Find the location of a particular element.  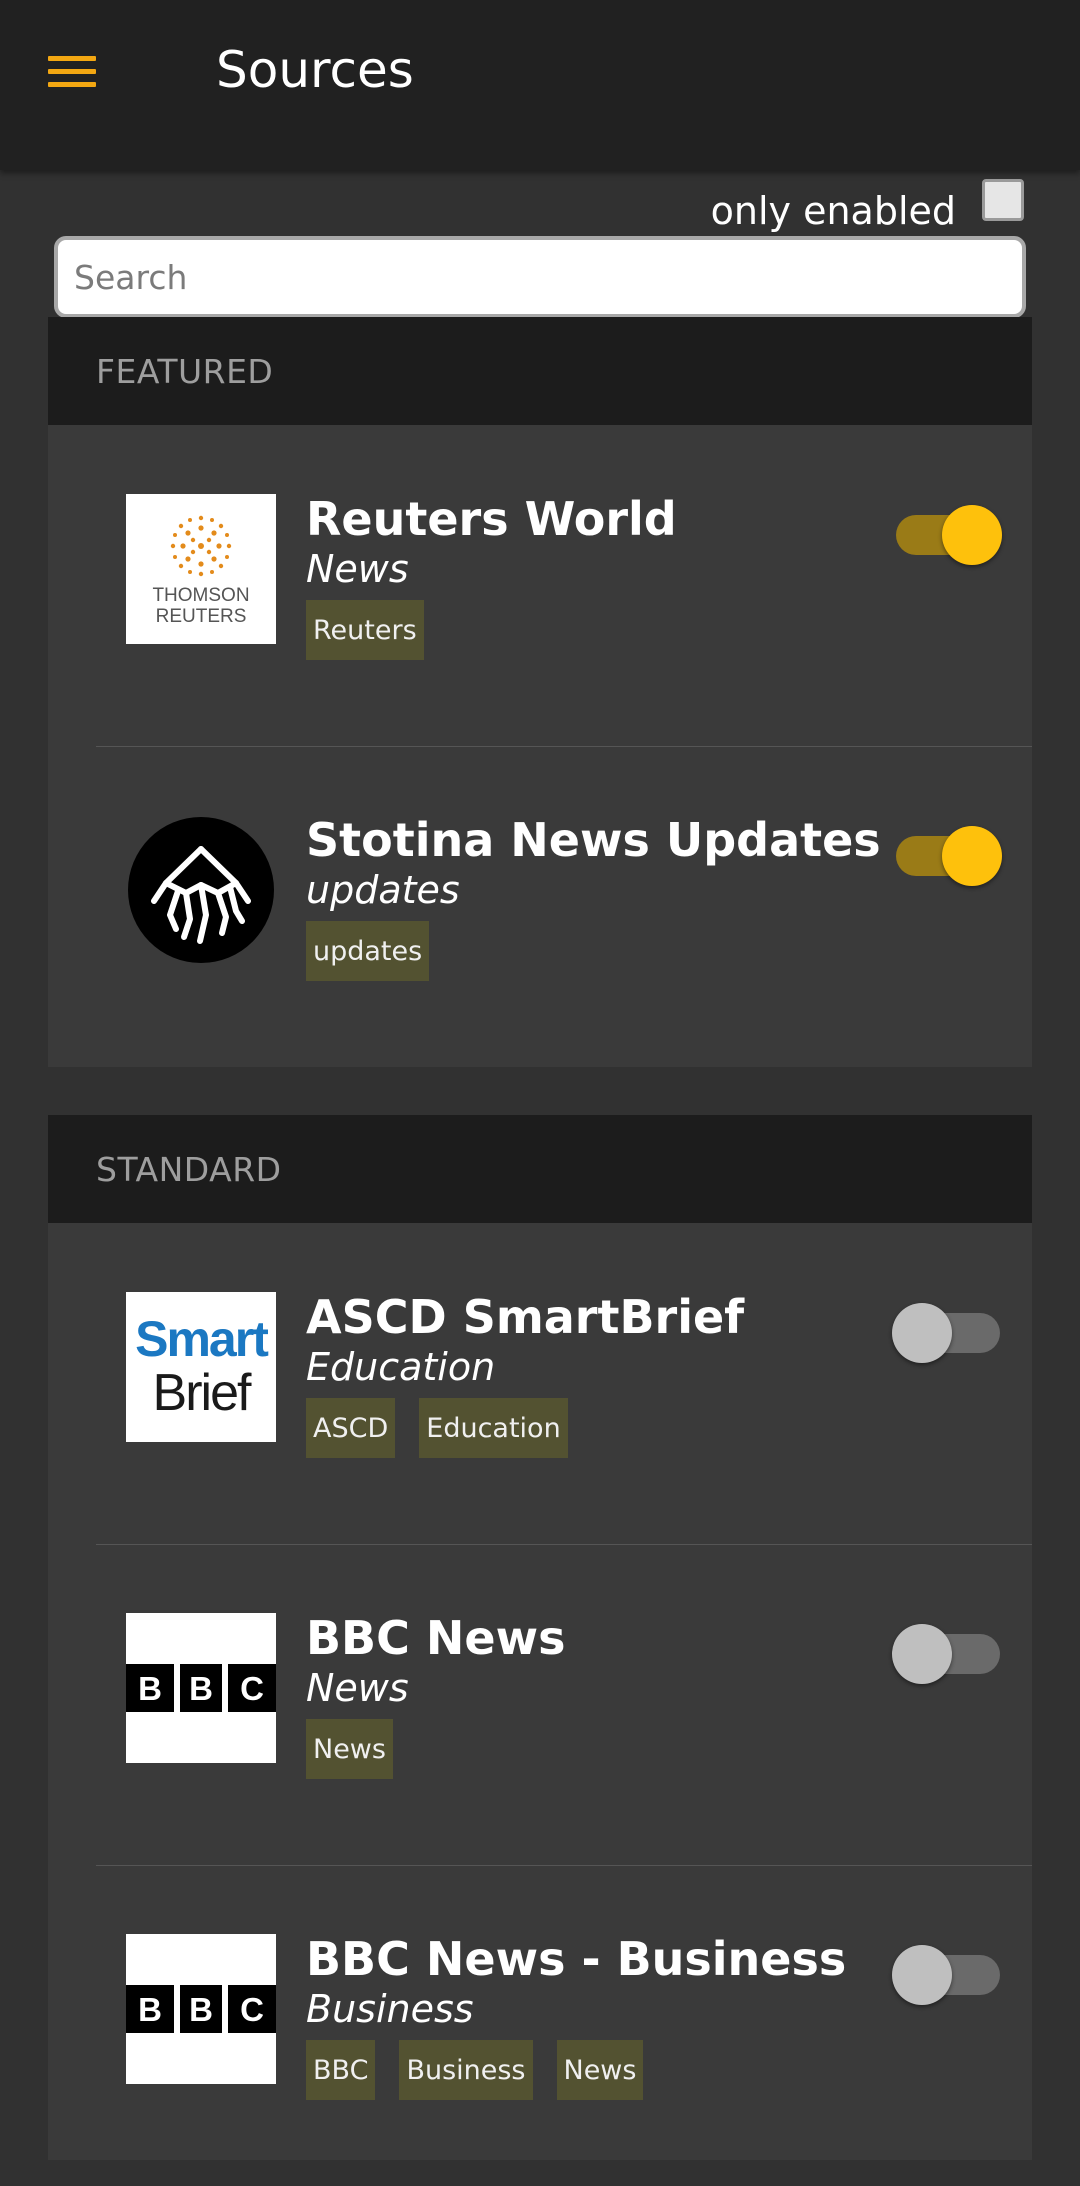

source-item-stotina-news-updates: Stotina News Updates updates updates is located at coordinates (540, 906).